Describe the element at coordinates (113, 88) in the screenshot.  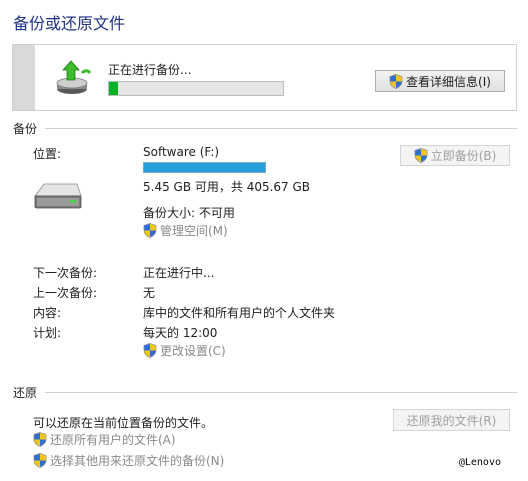
I see `backup-progress-fill` at that location.